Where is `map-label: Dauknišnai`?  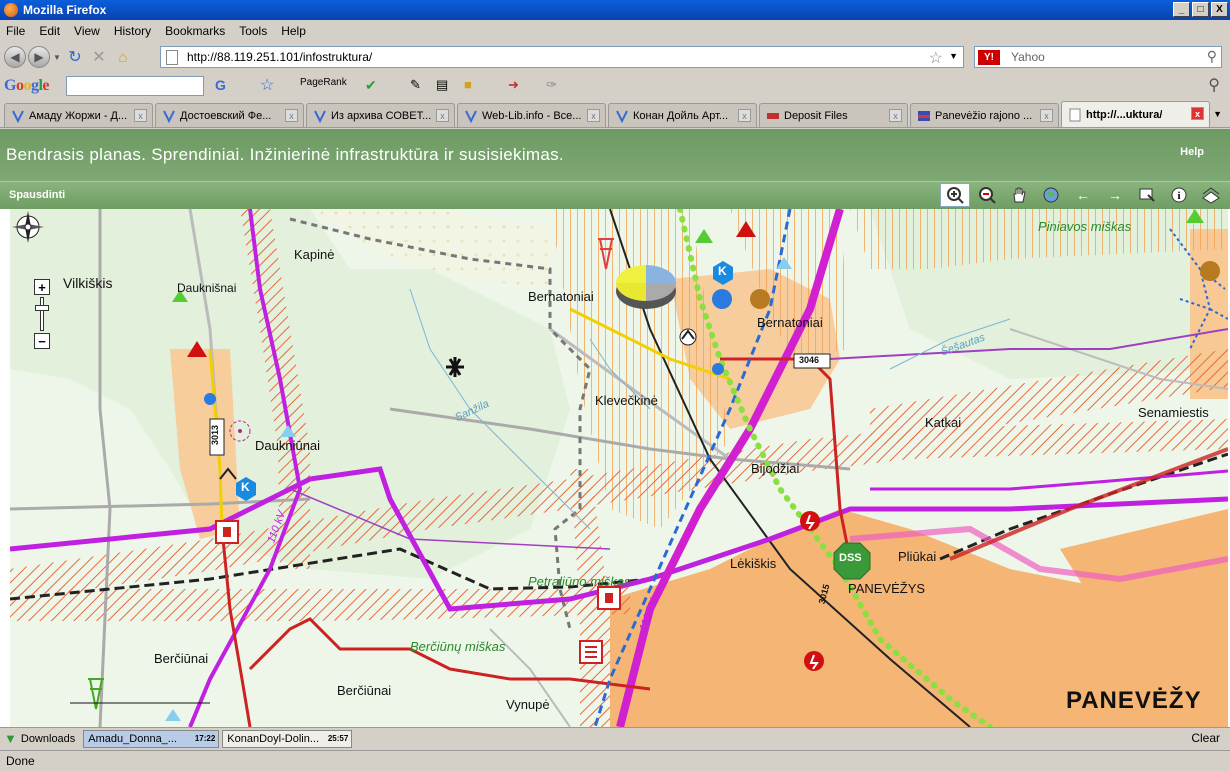
map-label: Dauknišnai is located at coordinates (207, 288).